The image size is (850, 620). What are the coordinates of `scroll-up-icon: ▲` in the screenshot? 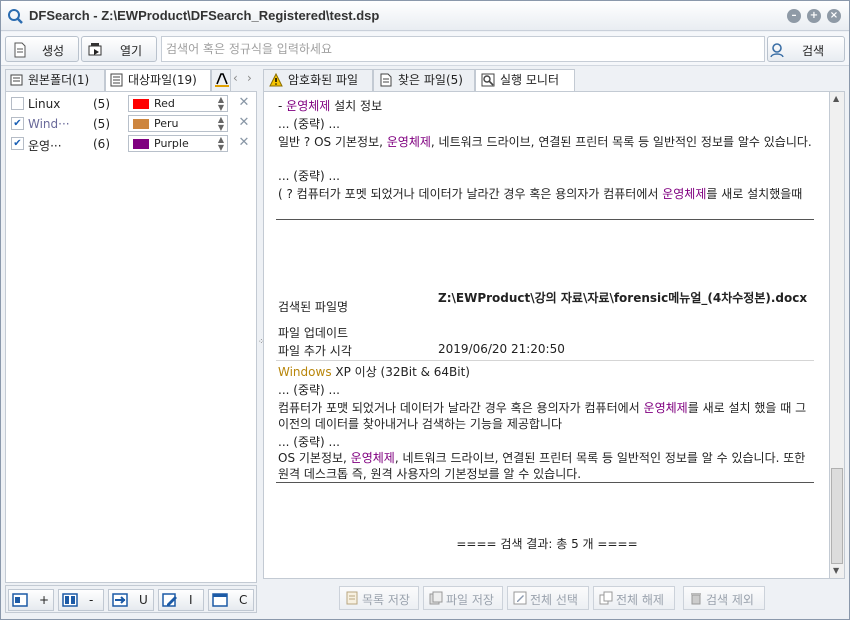 It's located at (836, 98).